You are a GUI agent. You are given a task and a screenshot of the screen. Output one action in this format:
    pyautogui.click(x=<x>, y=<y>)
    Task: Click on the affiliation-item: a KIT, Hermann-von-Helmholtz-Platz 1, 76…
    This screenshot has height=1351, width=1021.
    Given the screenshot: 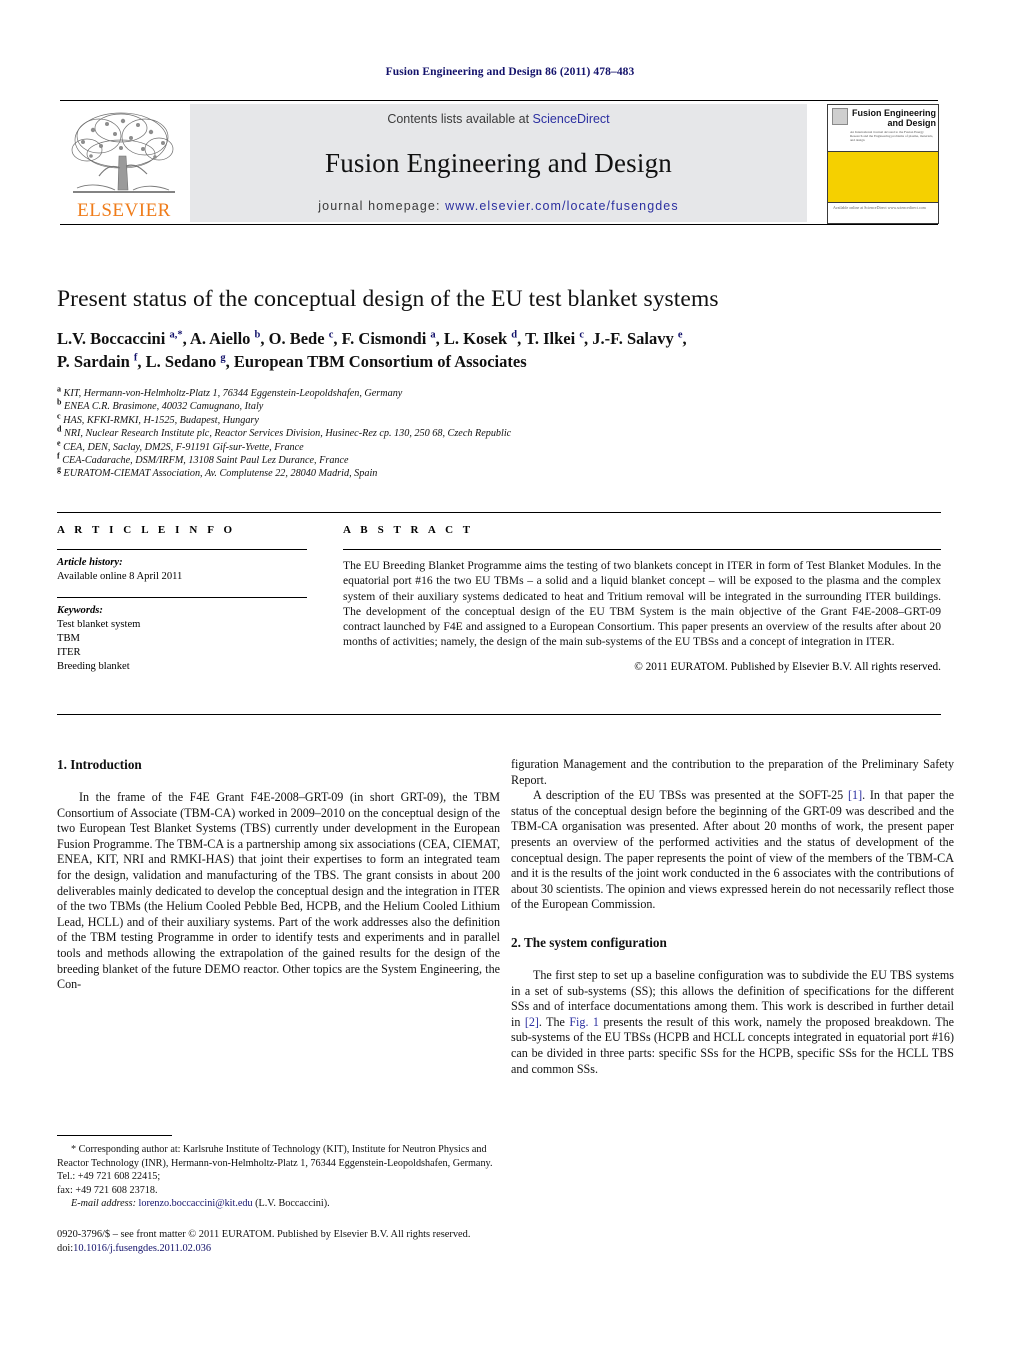 What is the action you would take?
    pyautogui.click(x=502, y=392)
    